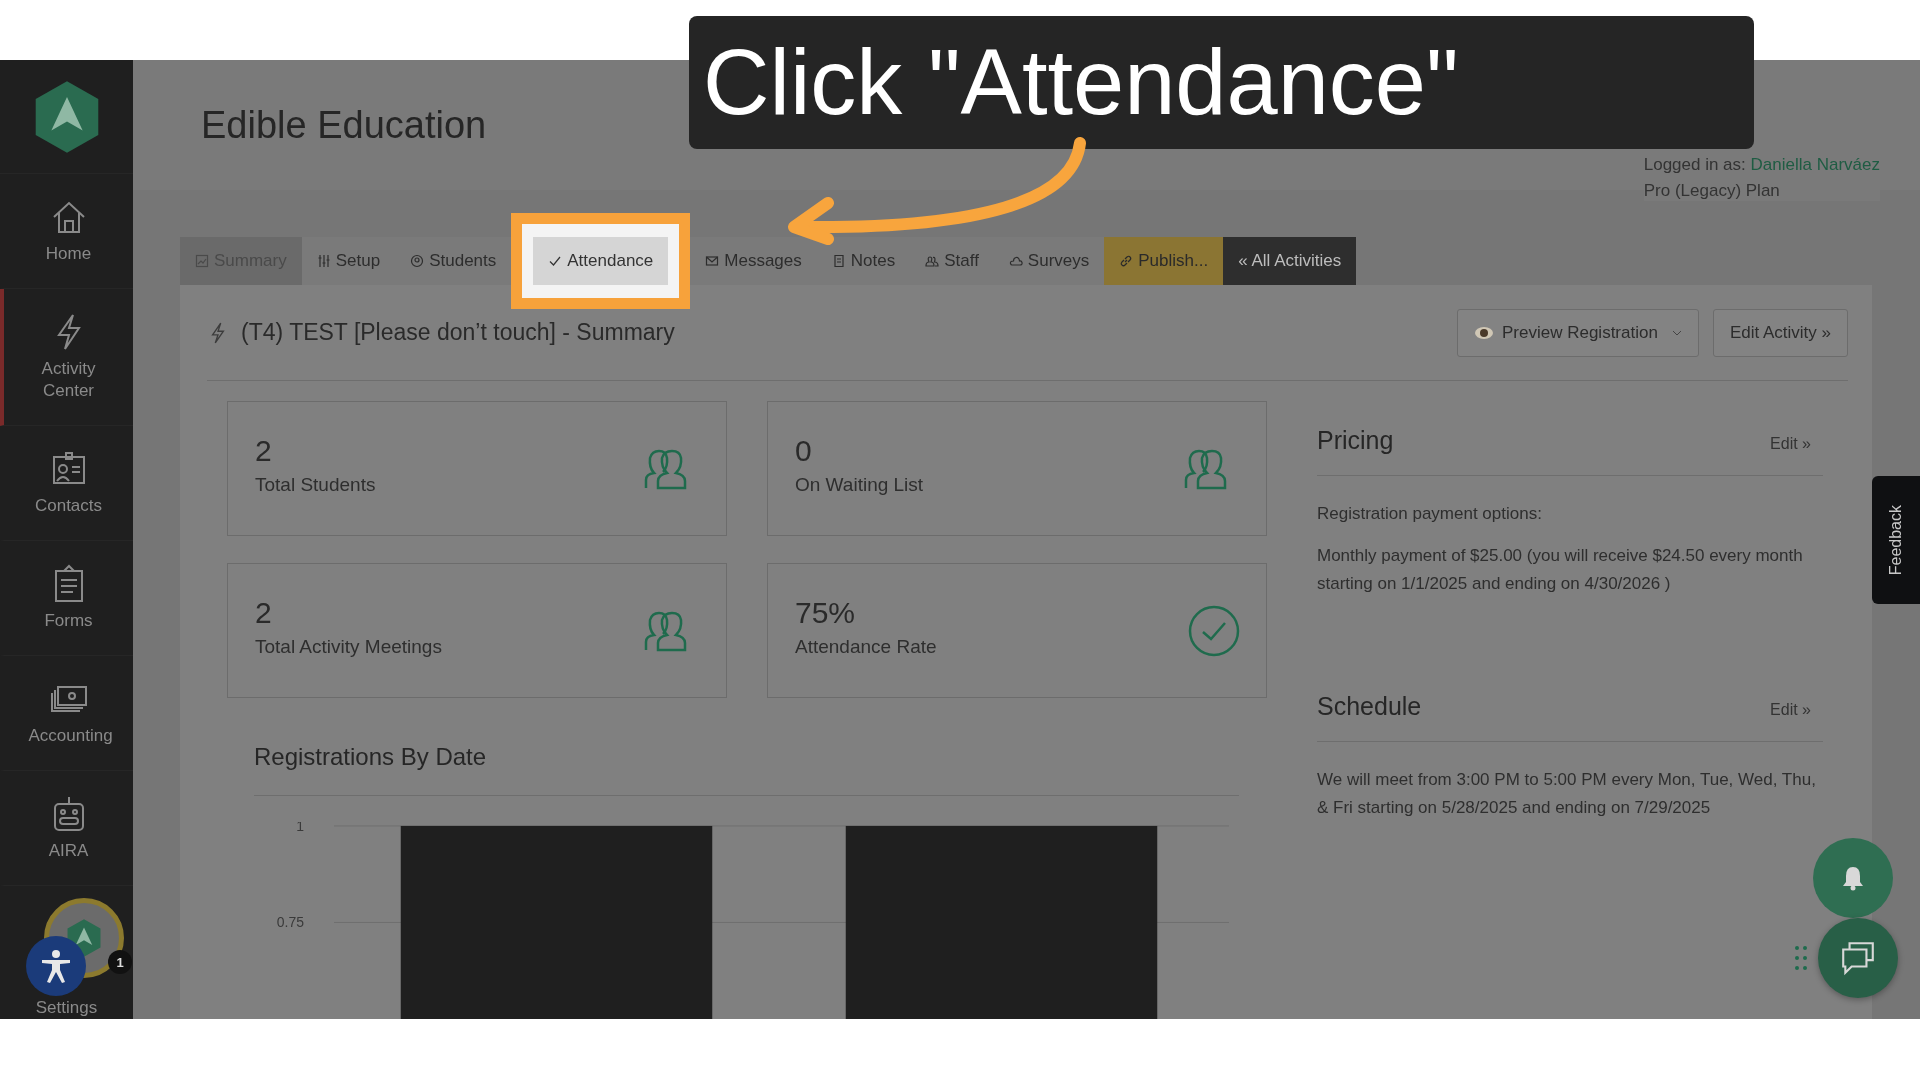  I want to click on section-title: Schedule, so click(1369, 707).